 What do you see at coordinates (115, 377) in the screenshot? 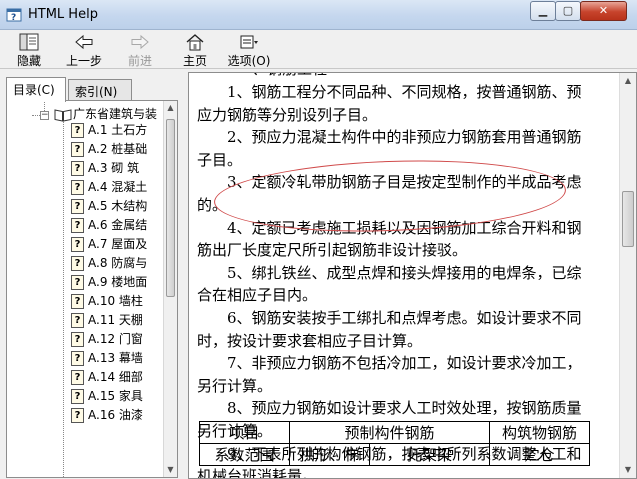
I see `tree-item-label: A.14 细部` at bounding box center [115, 377].